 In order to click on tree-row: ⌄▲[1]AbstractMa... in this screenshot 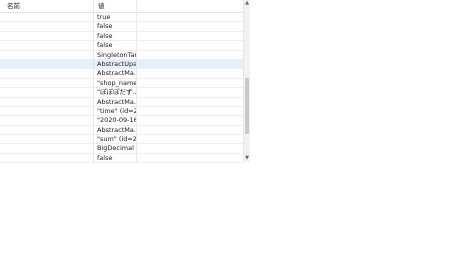, I will do `click(121, 102)`.